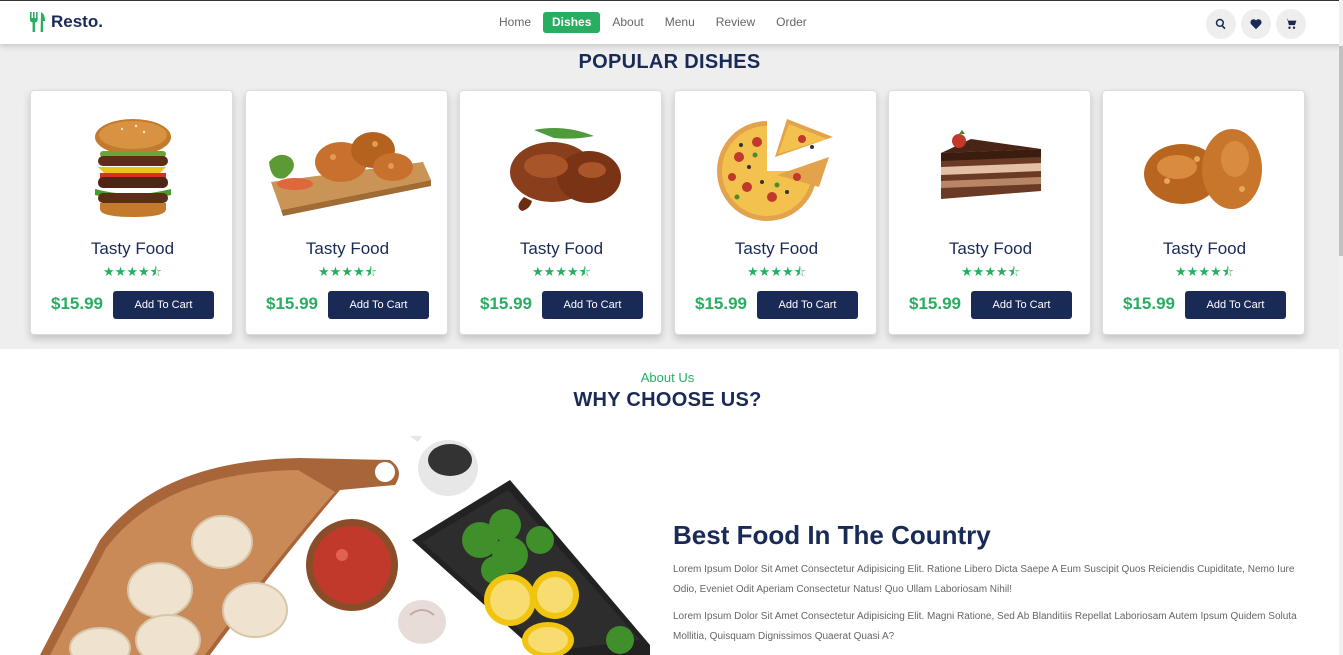 This screenshot has width=1343, height=655. Describe the element at coordinates (37, 22) in the screenshot. I see `utensils-icon` at that location.